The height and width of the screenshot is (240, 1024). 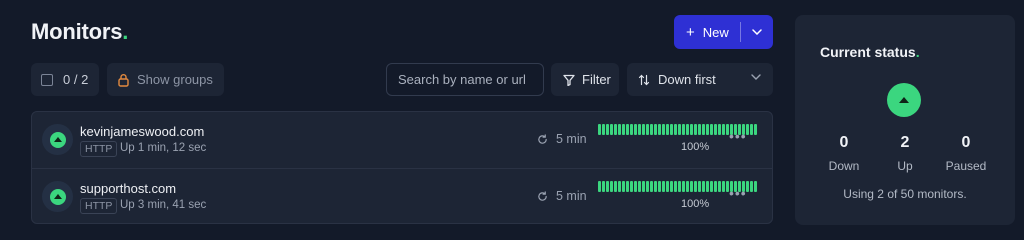 I want to click on new-button-dropdown, so click(x=757, y=32).